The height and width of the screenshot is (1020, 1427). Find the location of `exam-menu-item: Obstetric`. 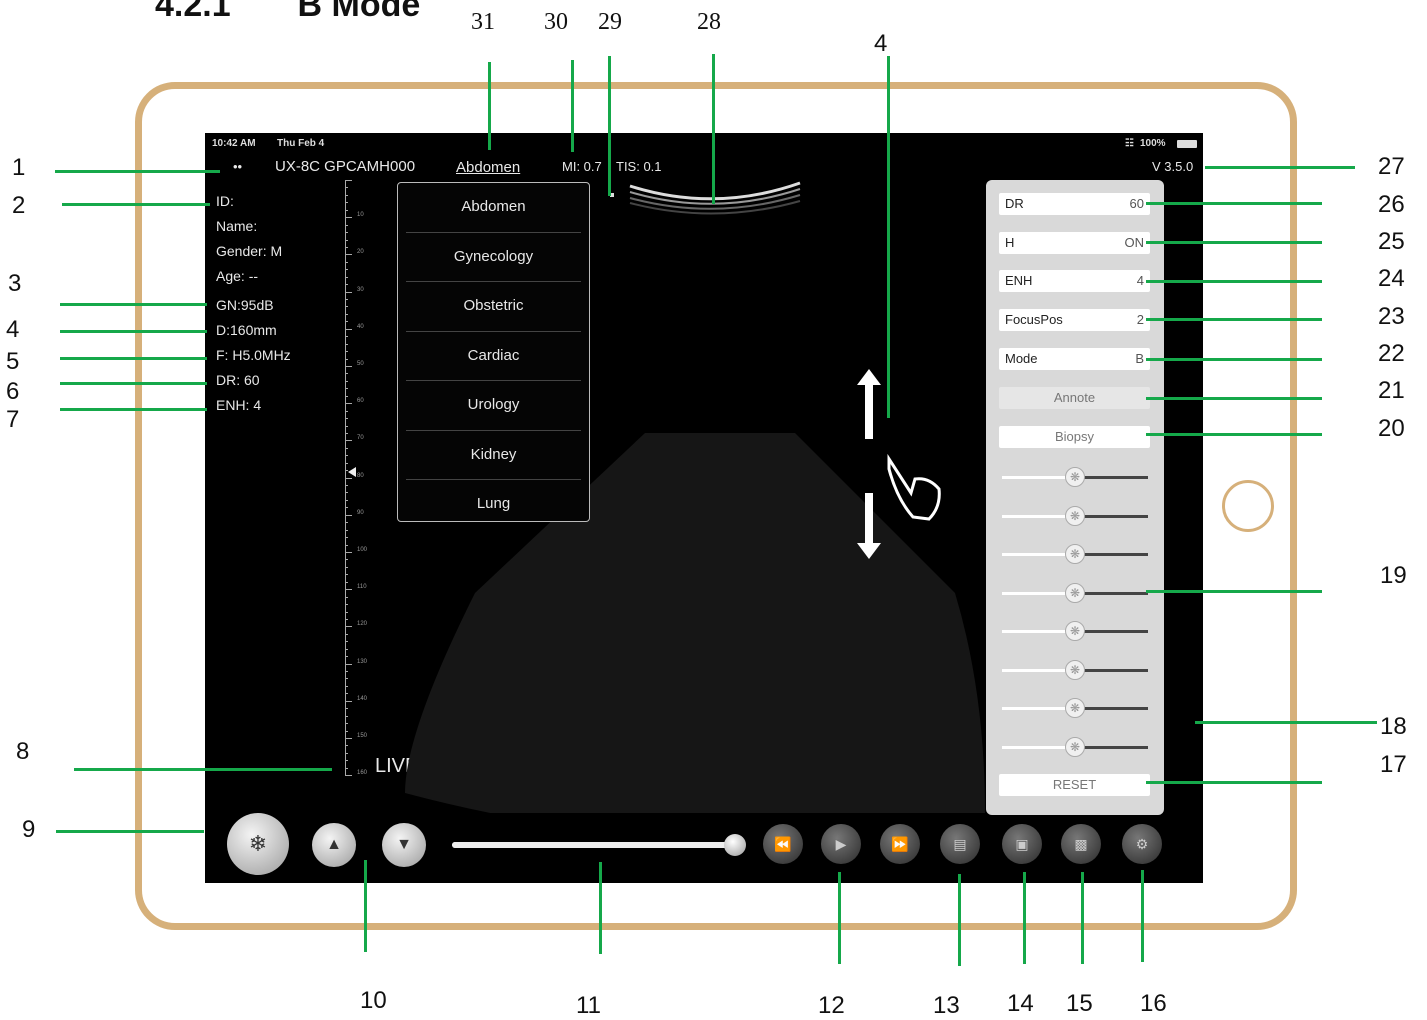

exam-menu-item: Obstetric is located at coordinates (493, 307).